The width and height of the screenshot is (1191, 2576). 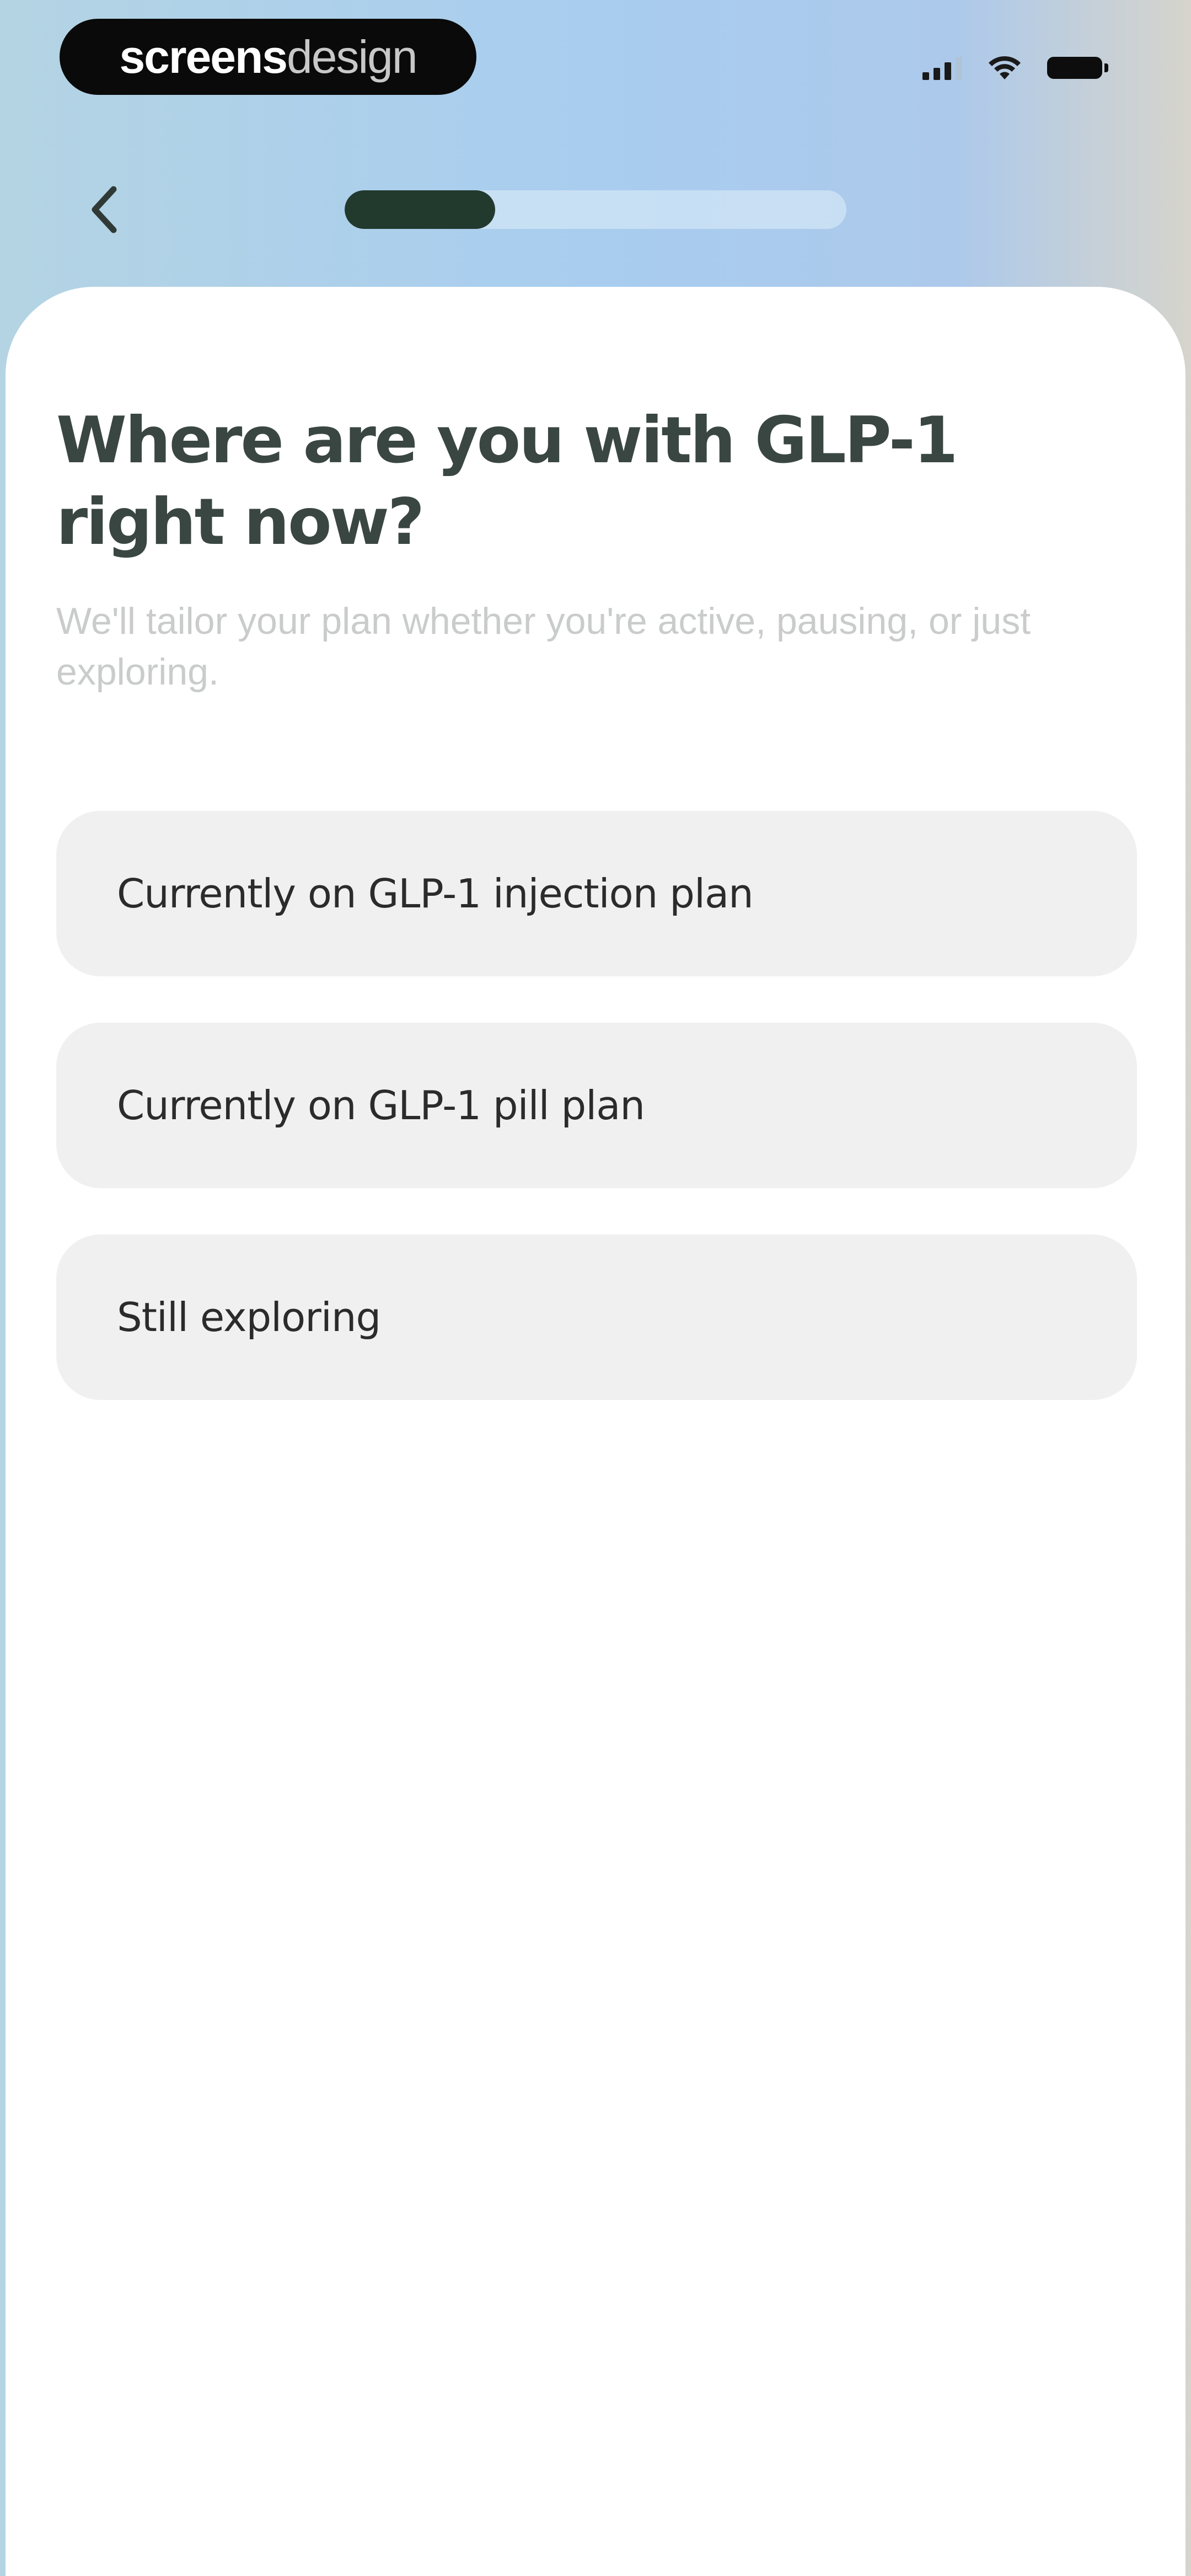 What do you see at coordinates (596, 1317) in the screenshot?
I see `option-still-exploring: Still exploring` at bounding box center [596, 1317].